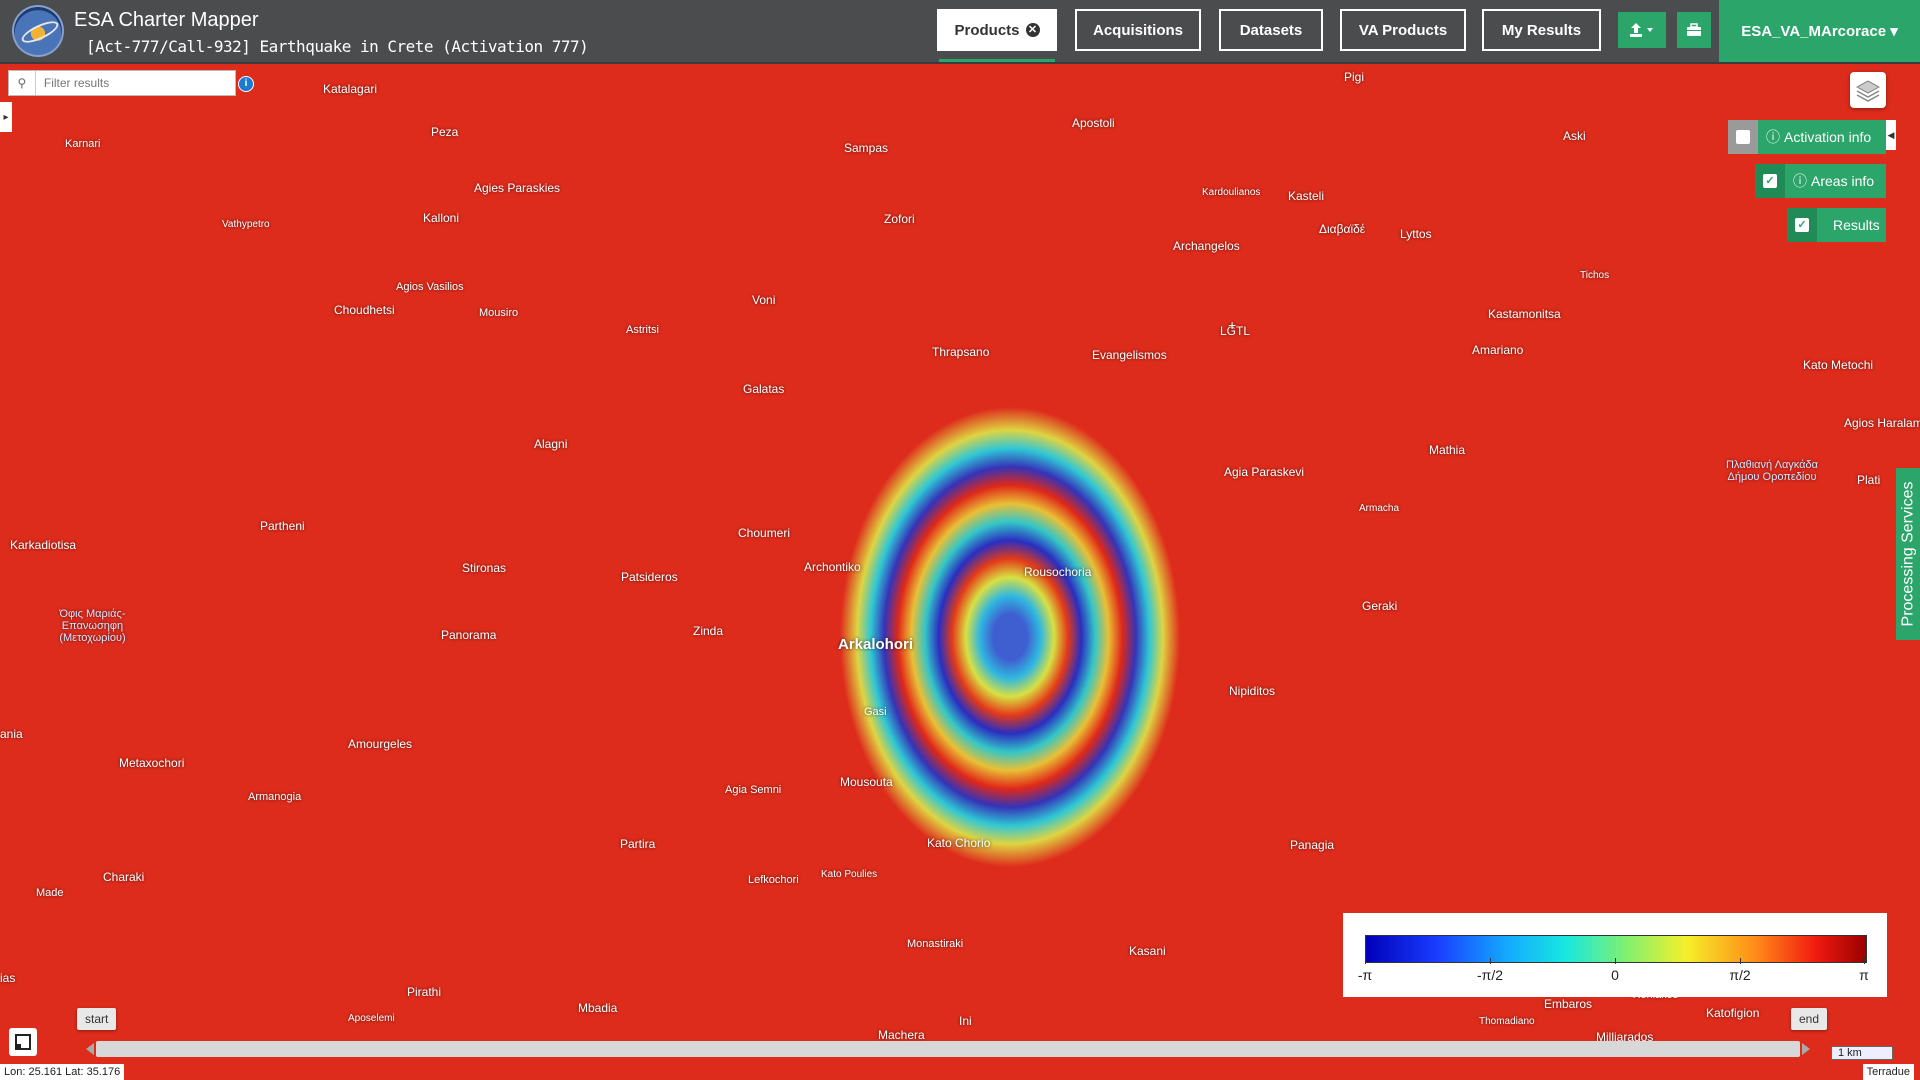  I want to click on place-label: Agios Haralam, so click(1882, 423).